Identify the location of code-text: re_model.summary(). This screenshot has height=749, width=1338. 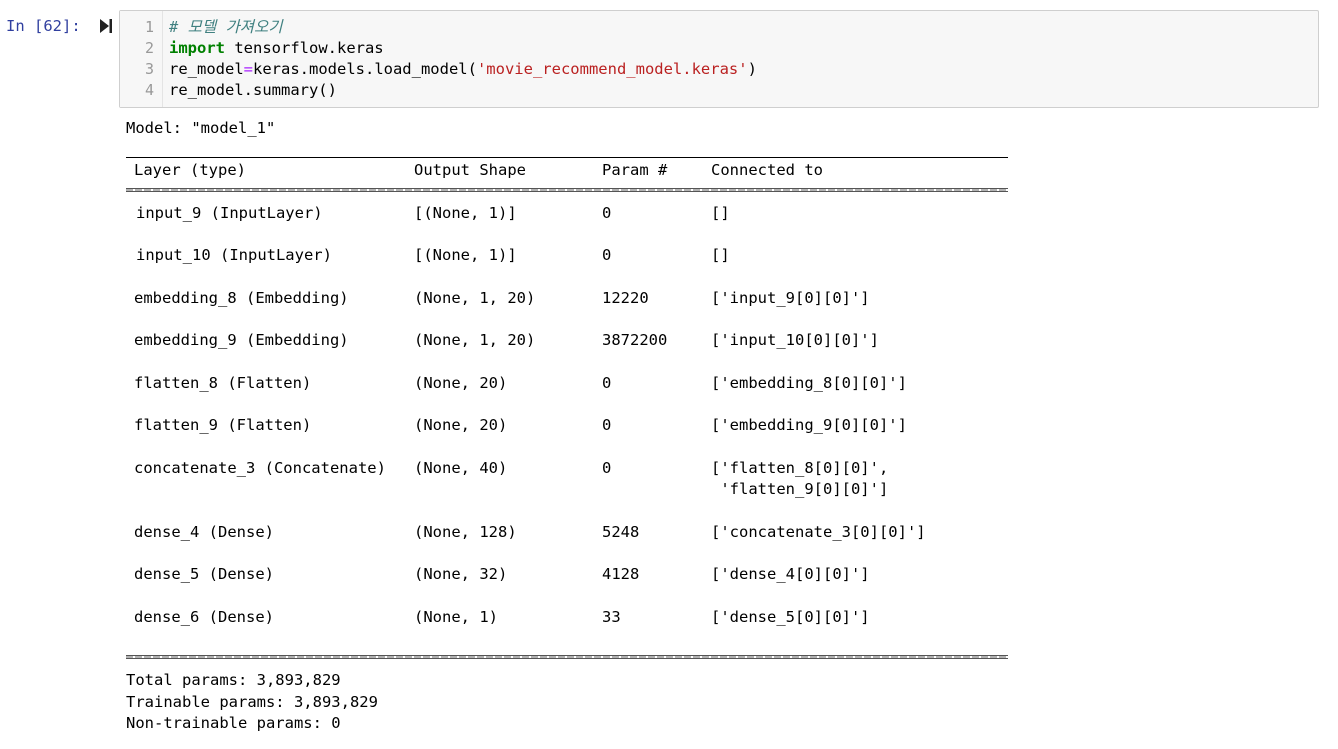
(253, 90).